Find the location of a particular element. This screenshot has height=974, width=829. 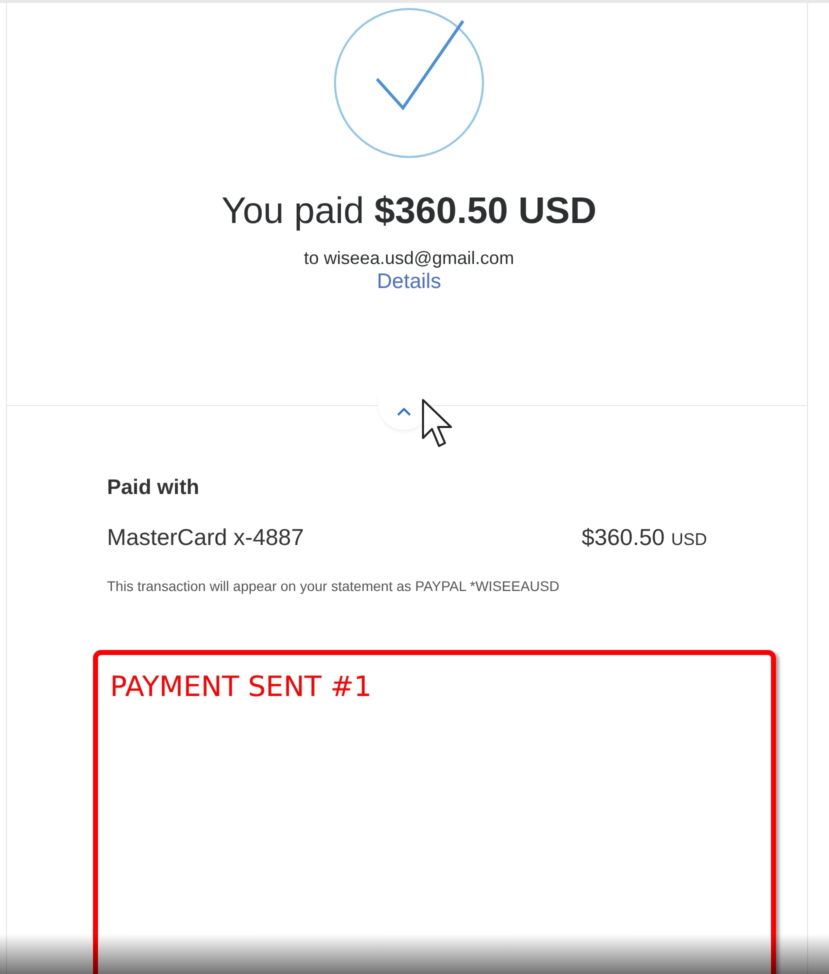

statement-note: This transaction will appear on your statement as PAYPAL *WISEEAUSD is located at coordinates (333, 586).